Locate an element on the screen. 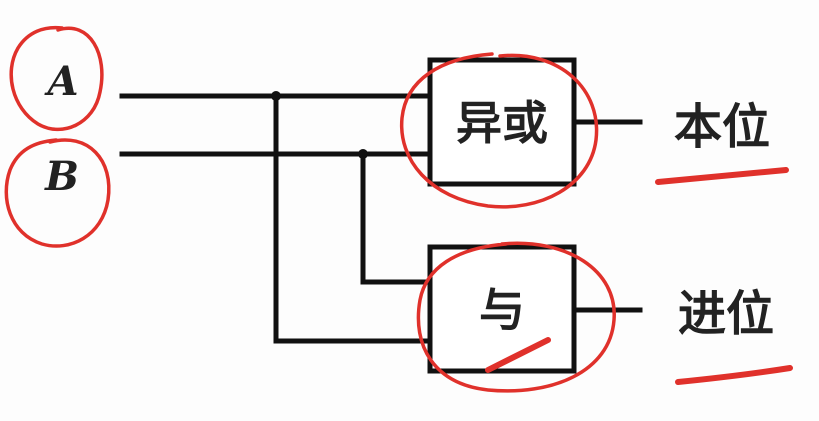 The width and height of the screenshot is (819, 421). input-a-label: A is located at coordinates (60, 81).